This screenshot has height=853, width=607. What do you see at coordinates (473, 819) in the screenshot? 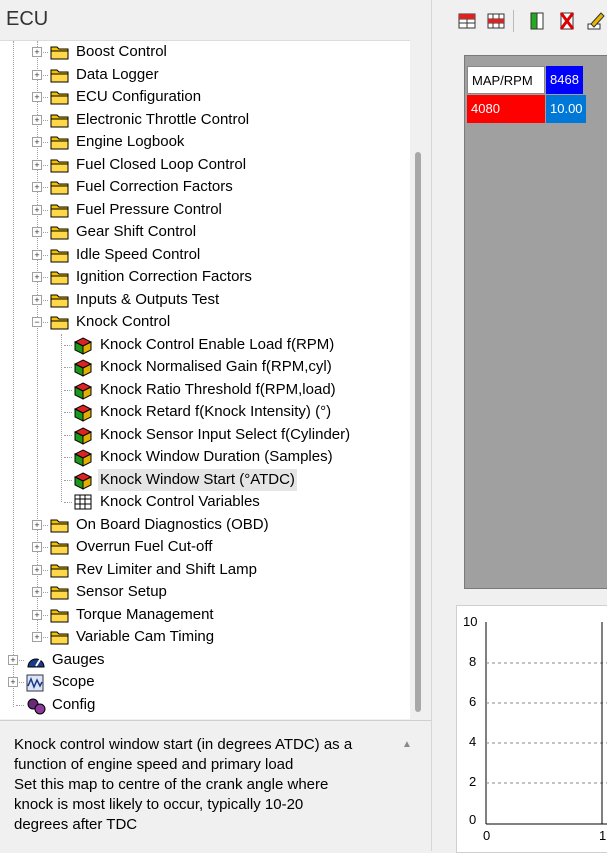
I see `y-tick-label: 0` at bounding box center [473, 819].